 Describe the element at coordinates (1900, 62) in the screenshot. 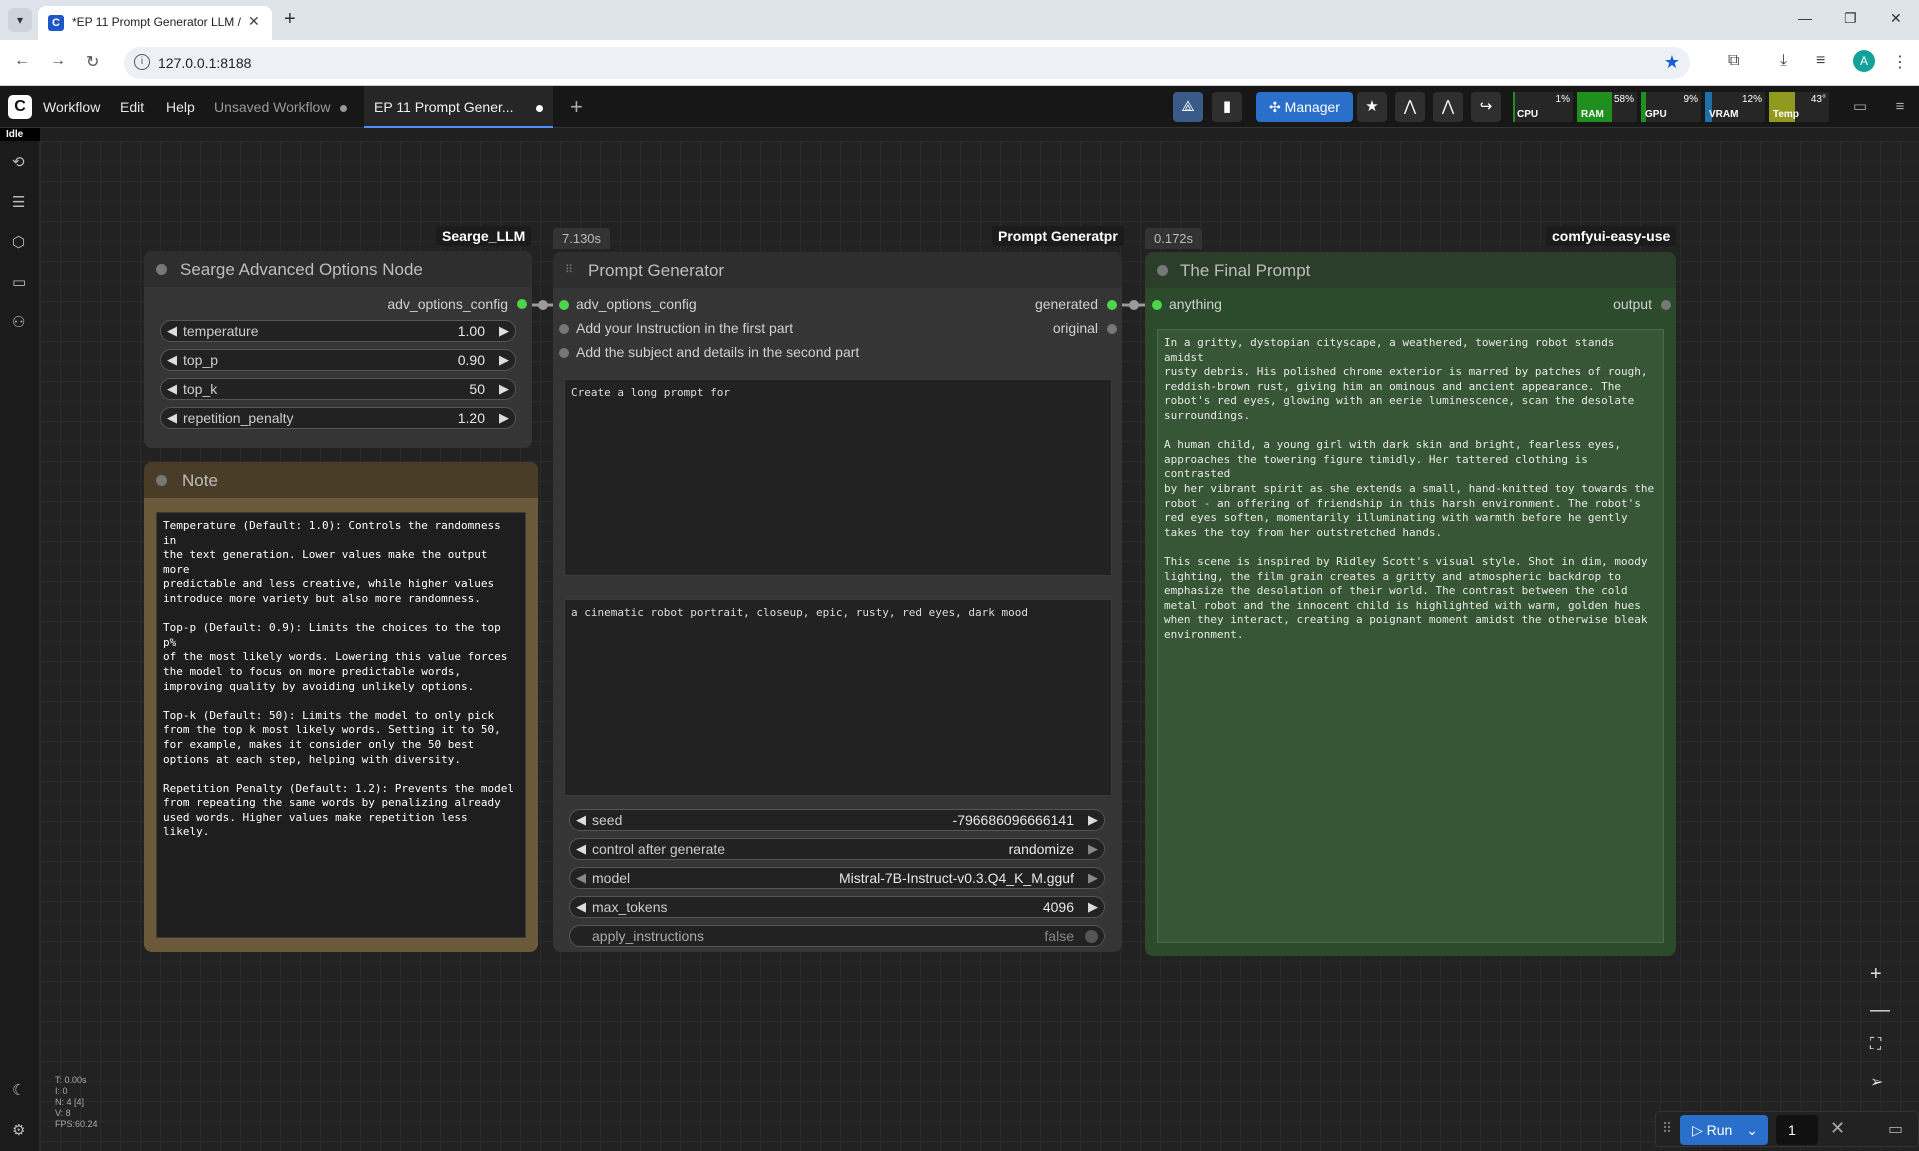

I see `browser-menu-icon: ⋮` at that location.